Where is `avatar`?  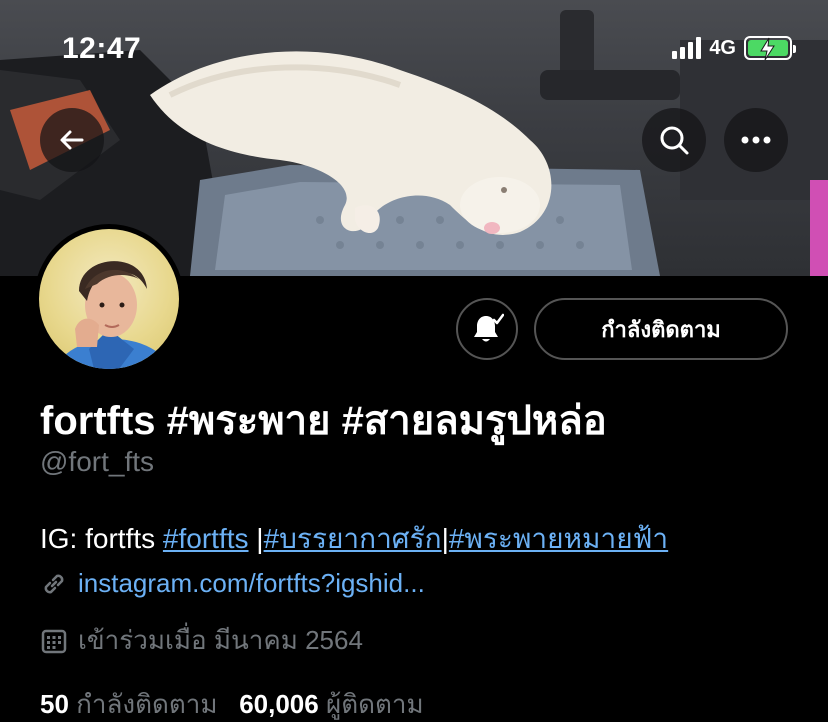
avatar is located at coordinates (109, 299).